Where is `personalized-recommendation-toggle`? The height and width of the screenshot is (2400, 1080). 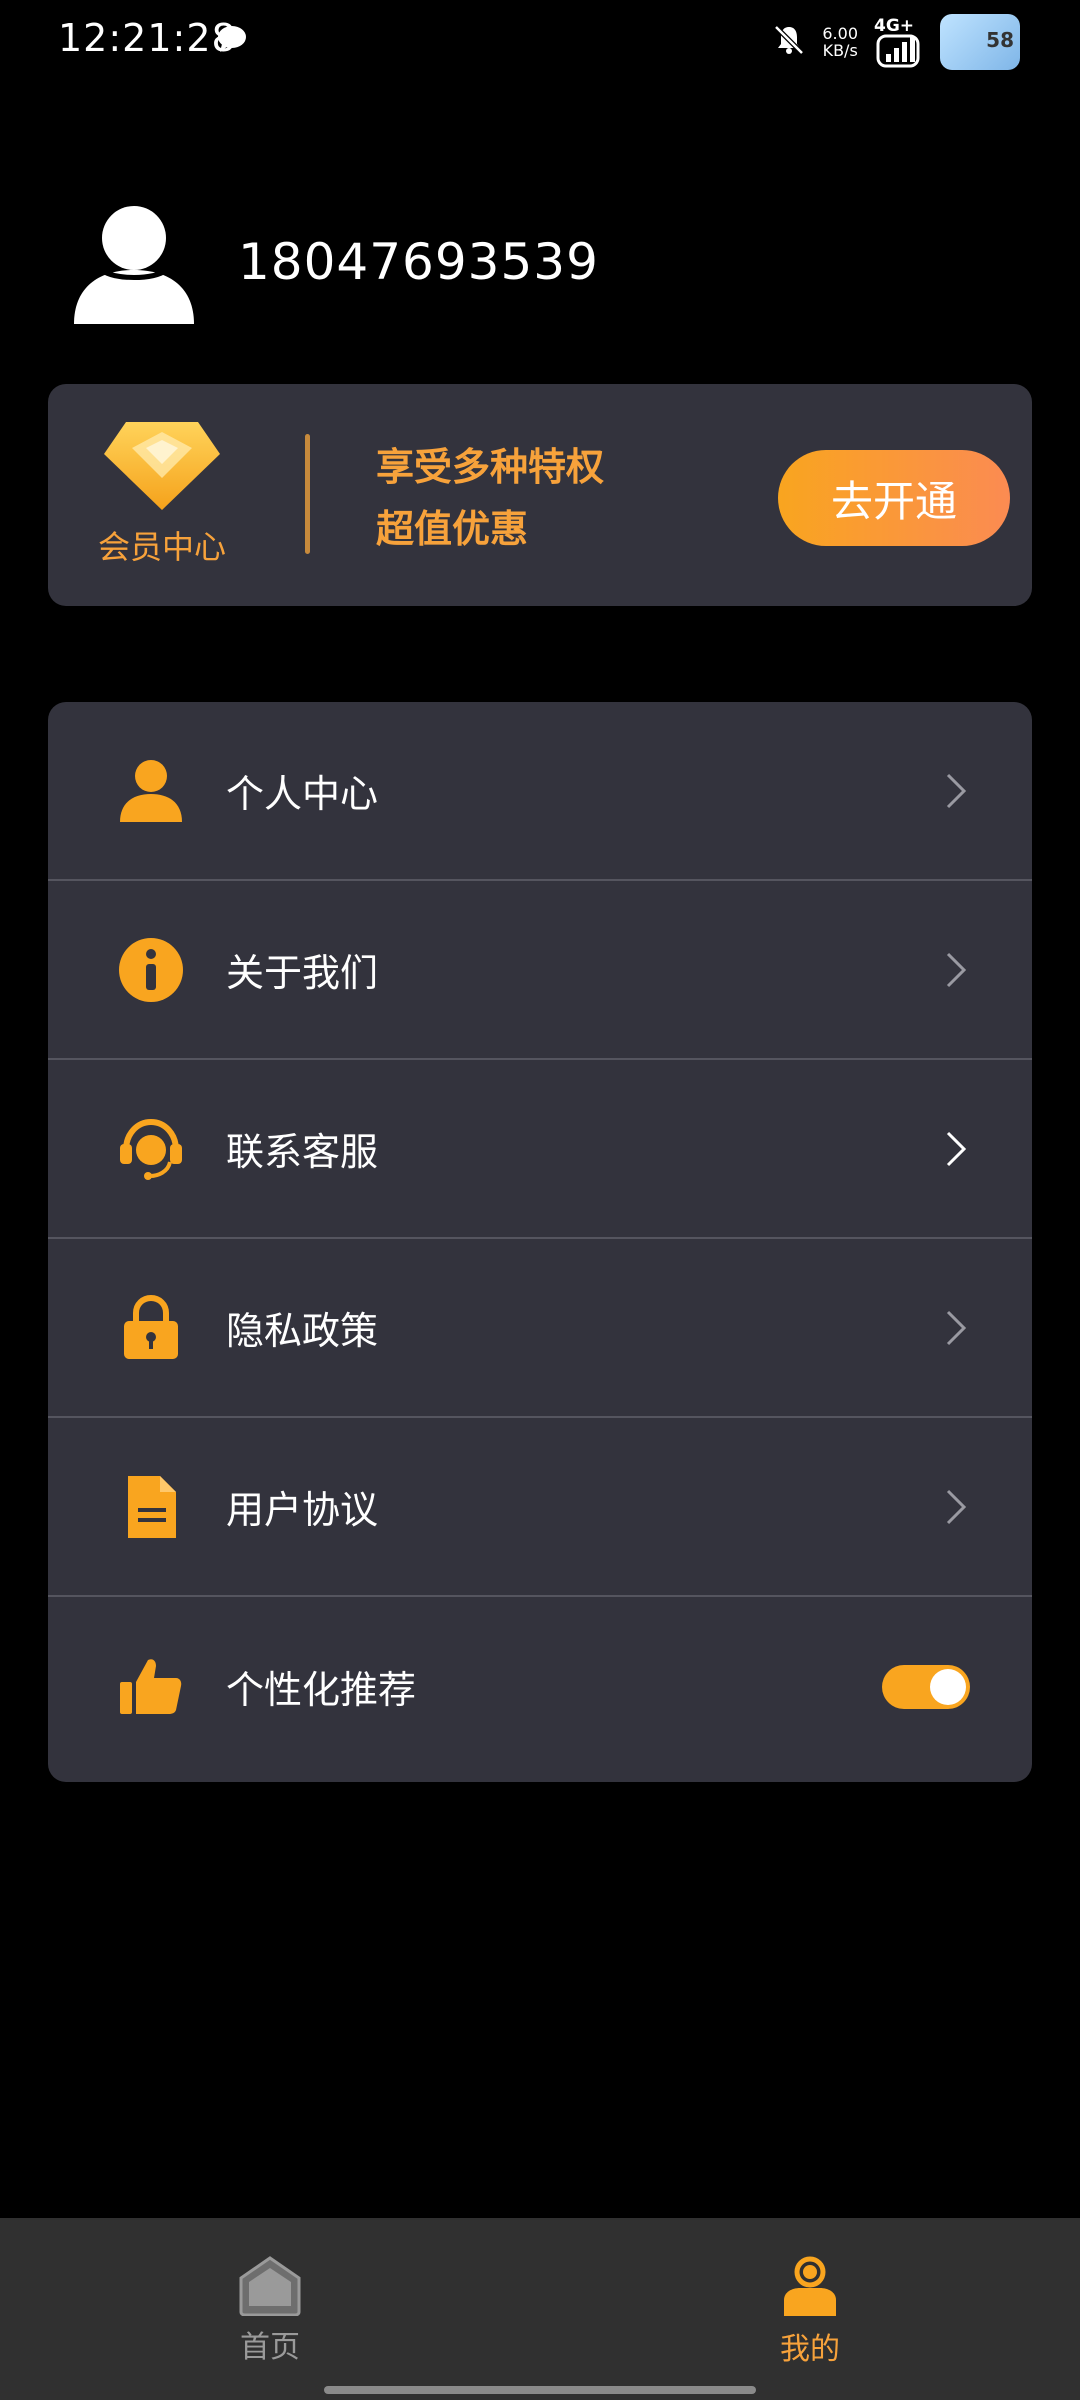
personalized-recommendation-toggle is located at coordinates (926, 1686).